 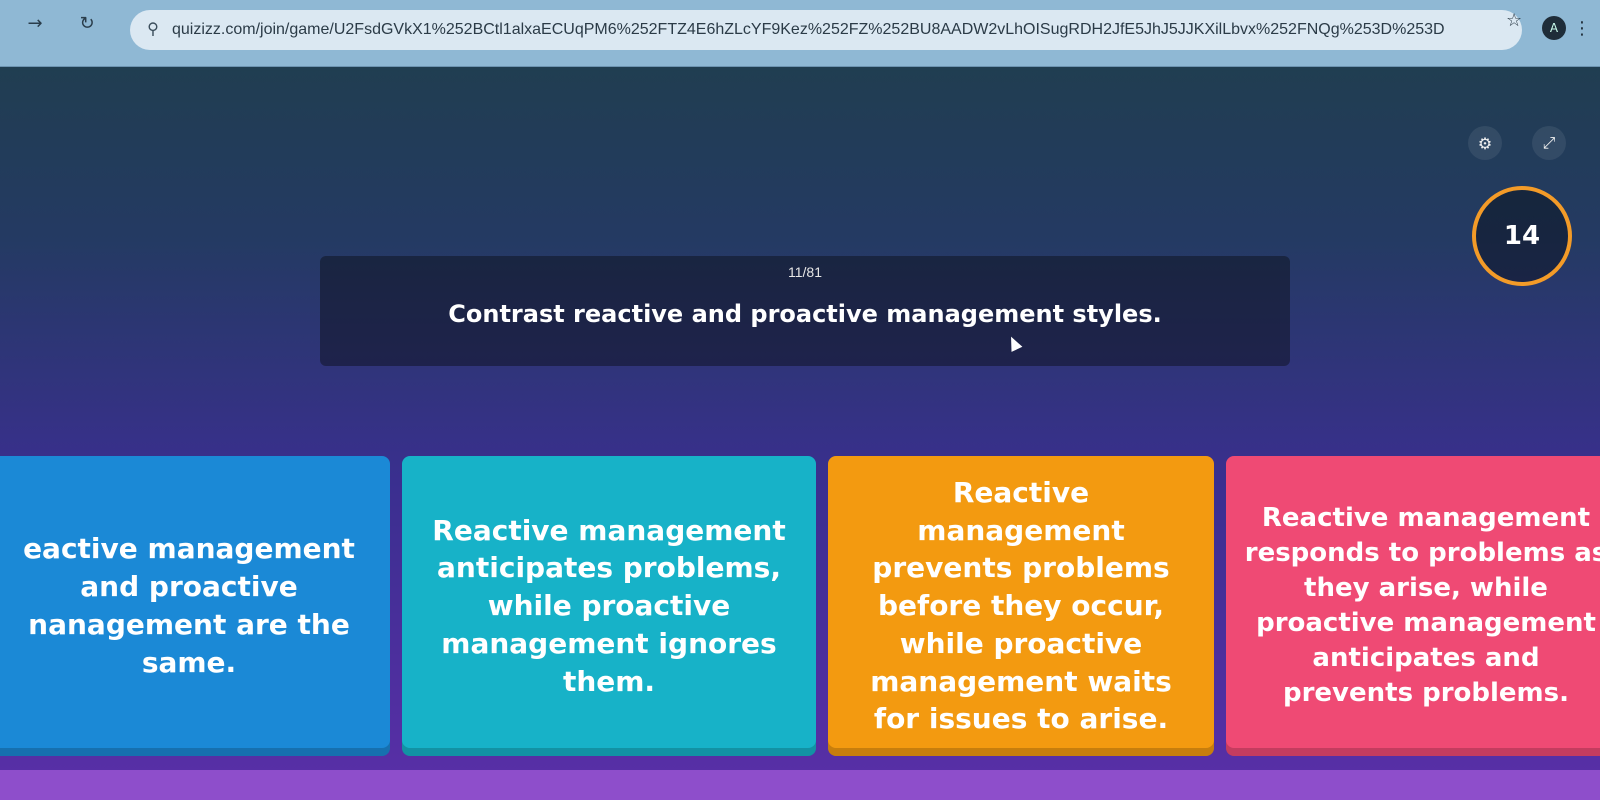 I want to click on quiz-top-controls: ⚙ ⤢, so click(x=1517, y=143).